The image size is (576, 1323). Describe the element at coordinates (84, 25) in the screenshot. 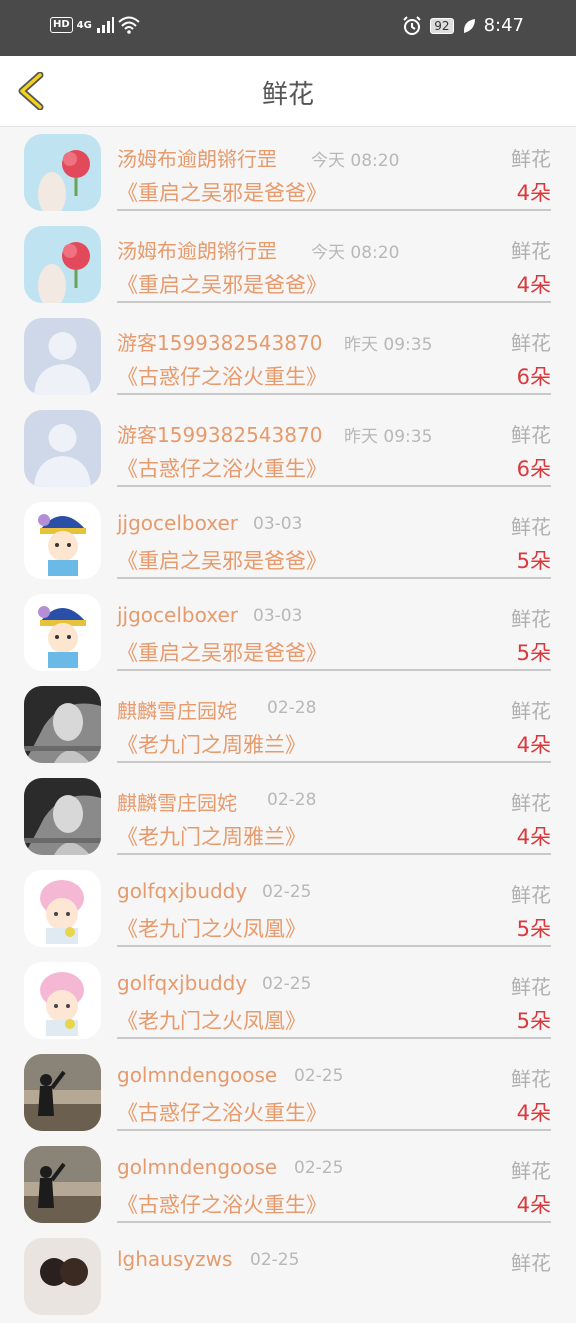

I see `network-label: 4G` at that location.